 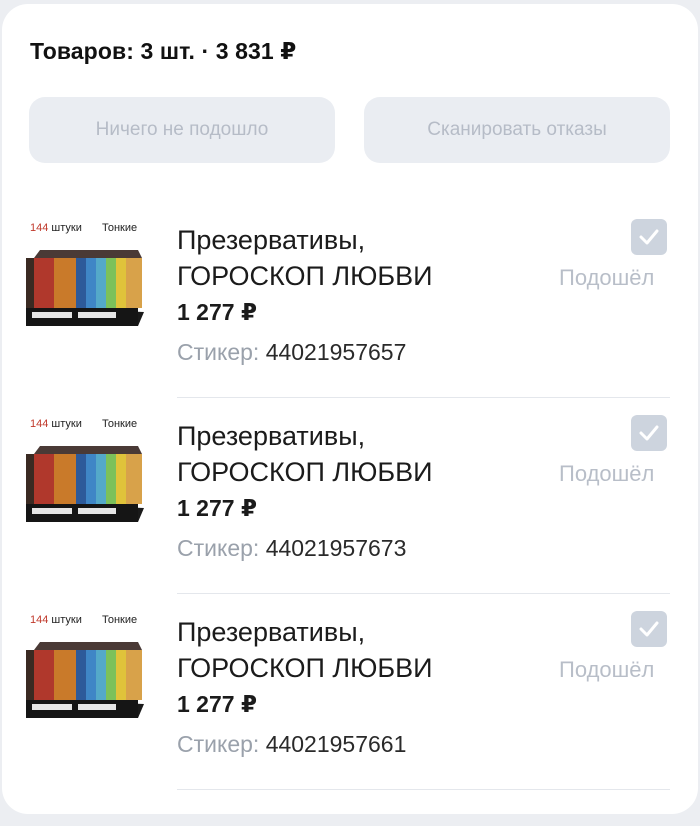 I want to click on sticker-number: 44021957673, so click(x=336, y=548).